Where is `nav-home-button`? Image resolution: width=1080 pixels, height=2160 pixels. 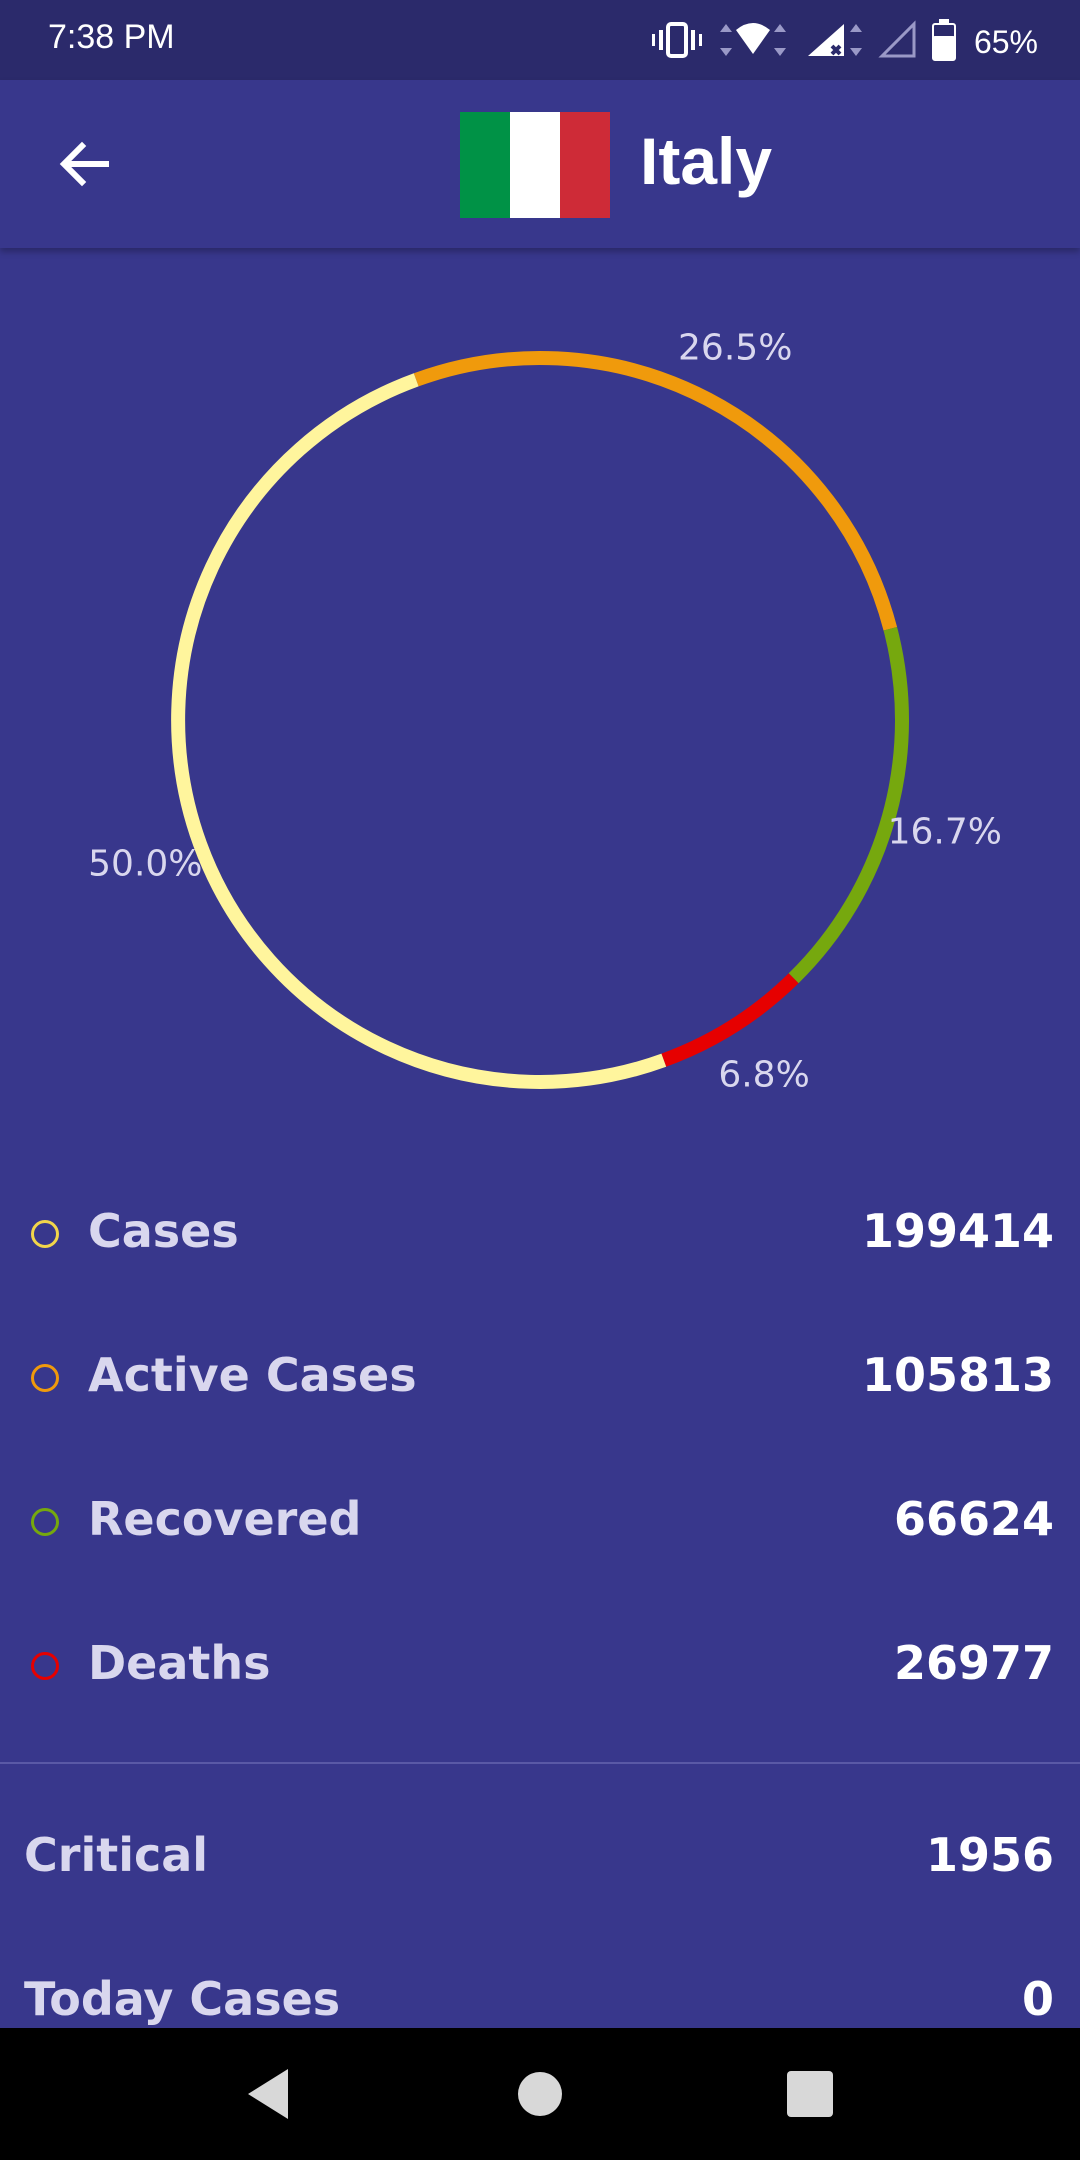 nav-home-button is located at coordinates (540, 2094).